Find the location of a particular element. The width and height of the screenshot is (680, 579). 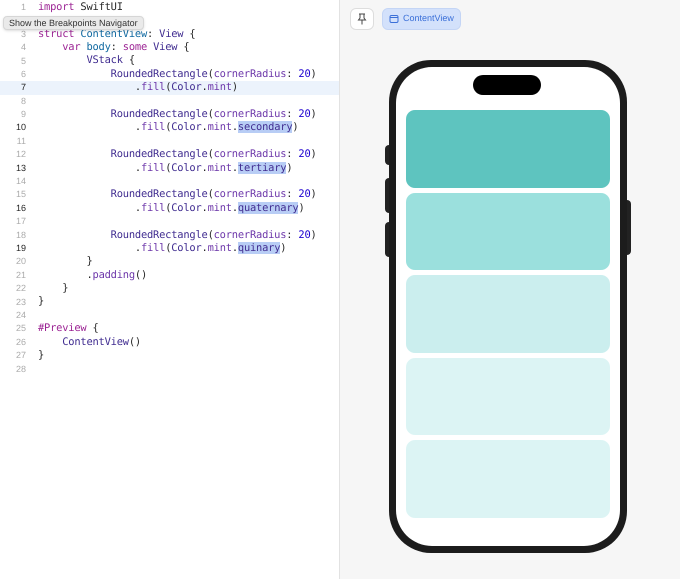

line-number: 15 is located at coordinates (20, 195).